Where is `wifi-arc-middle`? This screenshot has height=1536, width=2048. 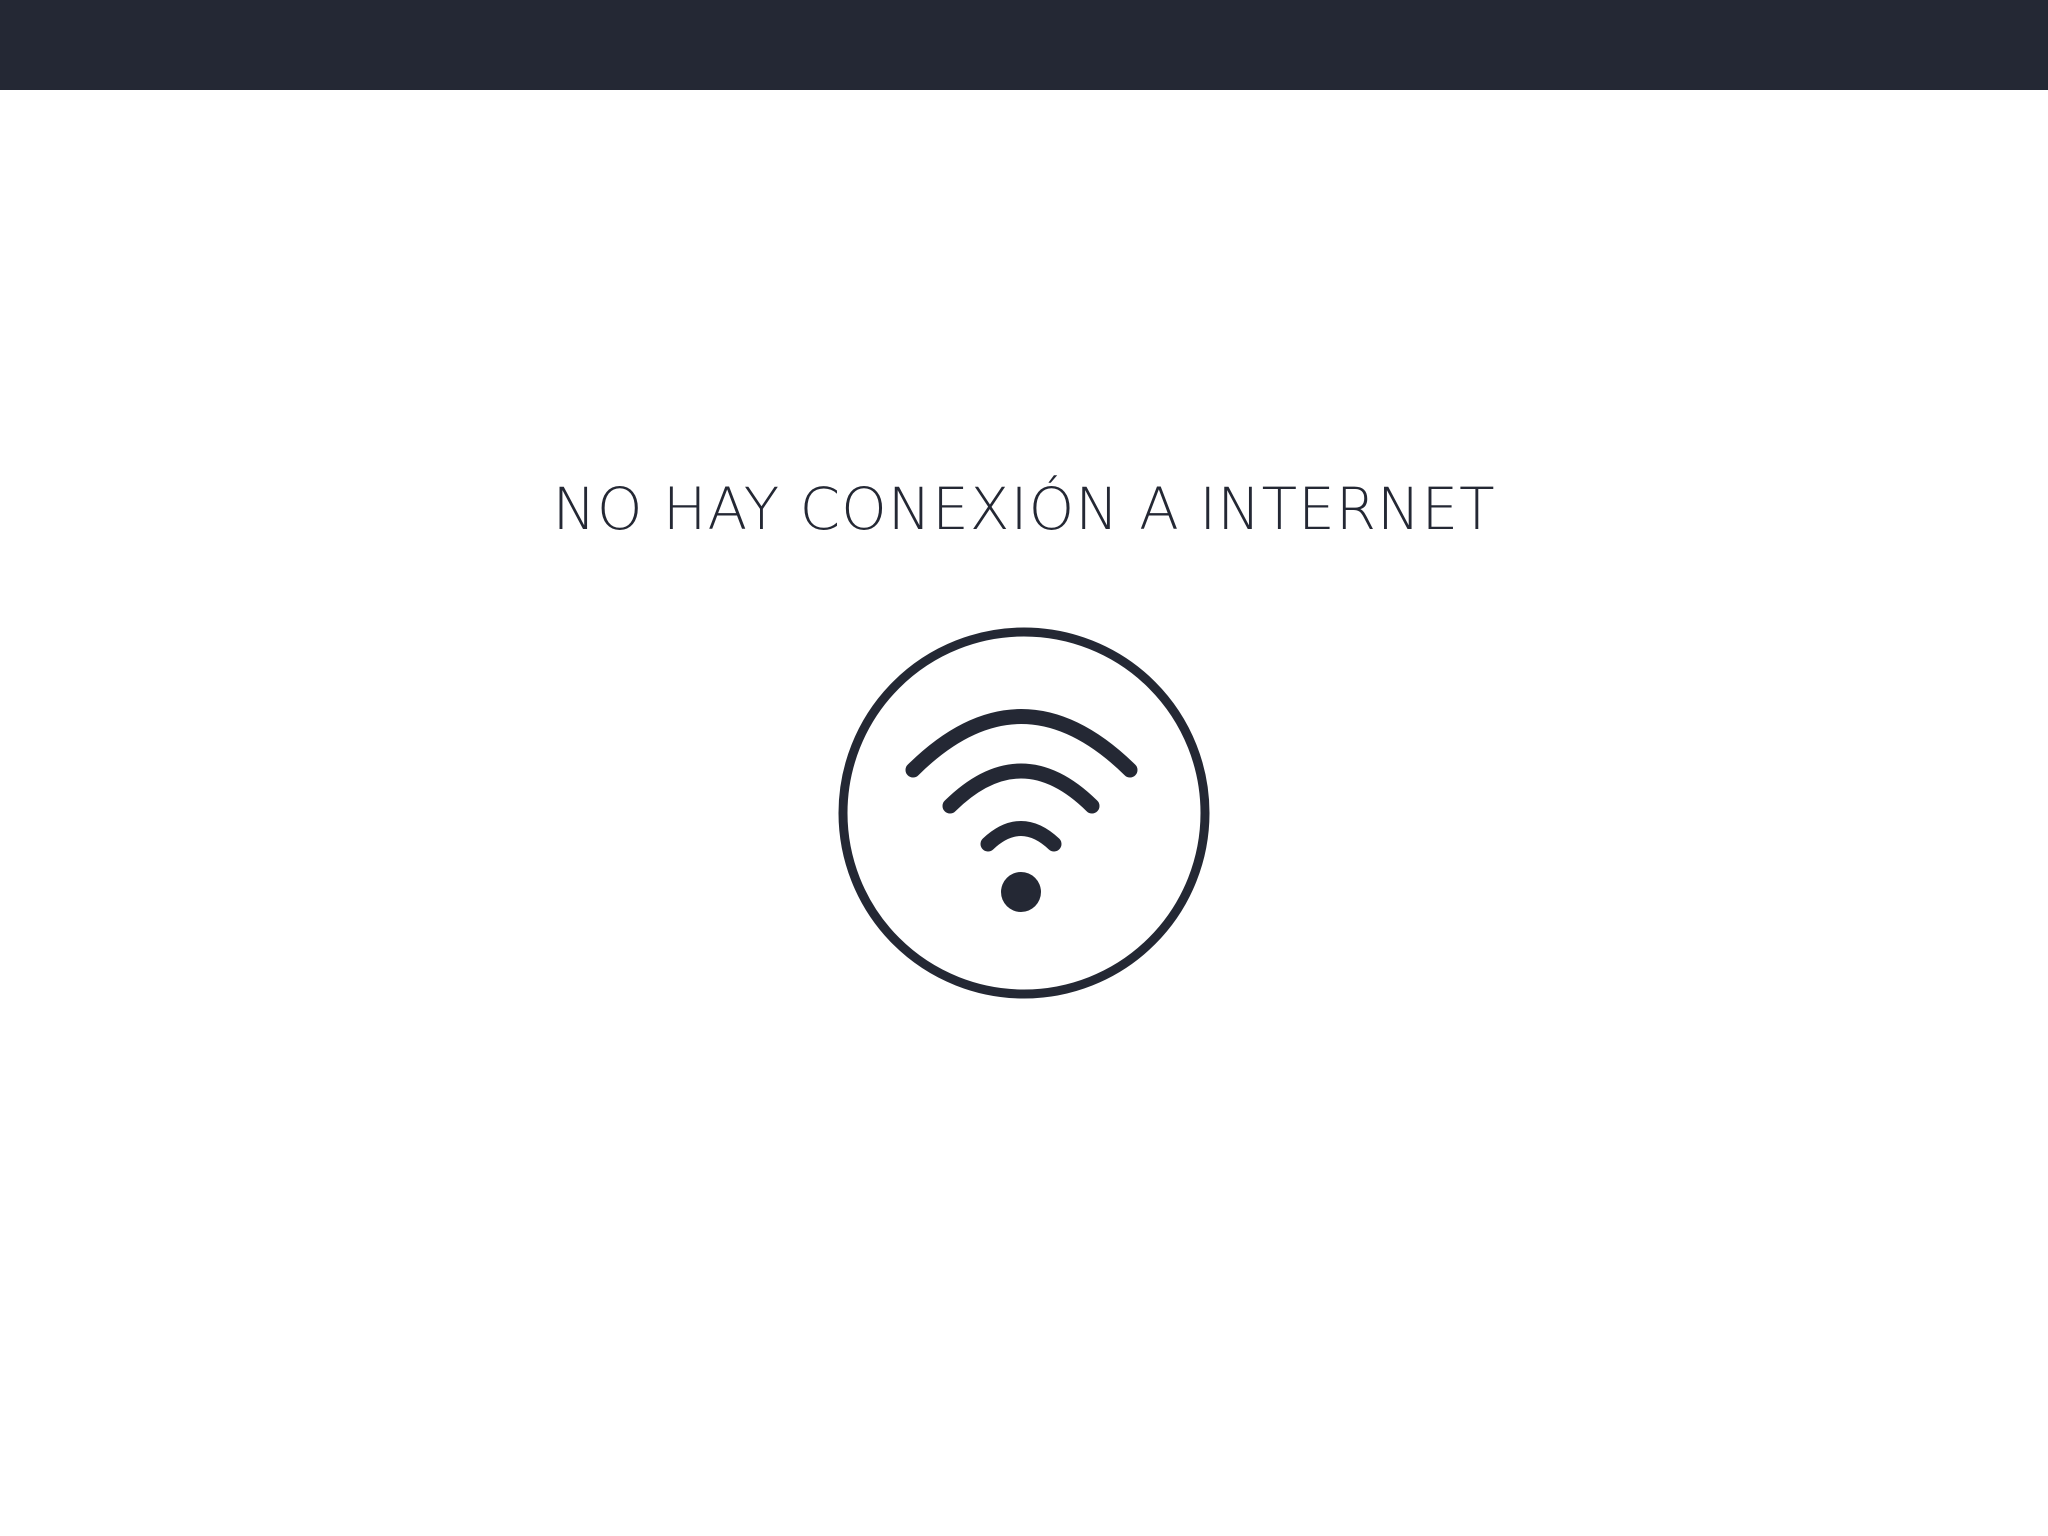 wifi-arc-middle is located at coordinates (1021, 788).